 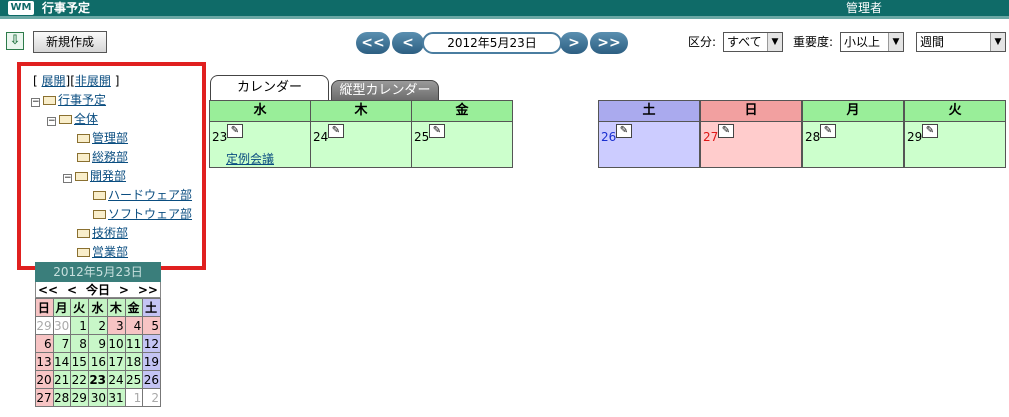 What do you see at coordinates (44, 379) in the screenshot?
I see `mini-day: 20` at bounding box center [44, 379].